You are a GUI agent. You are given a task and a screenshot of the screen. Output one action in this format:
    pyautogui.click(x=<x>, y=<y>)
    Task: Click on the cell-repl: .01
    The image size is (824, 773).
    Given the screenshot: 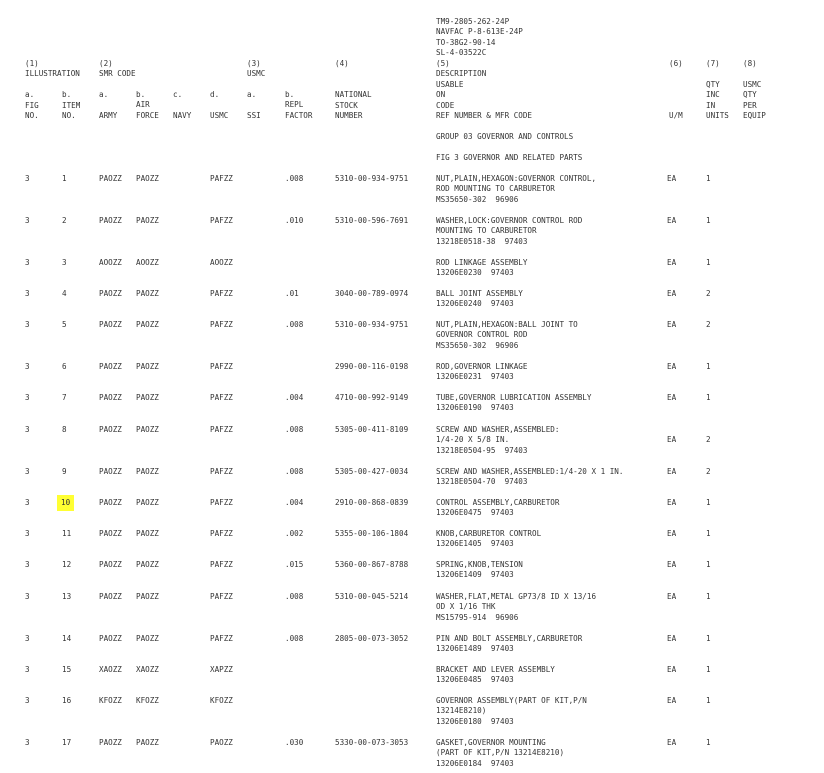 What is the action you would take?
    pyautogui.click(x=292, y=293)
    